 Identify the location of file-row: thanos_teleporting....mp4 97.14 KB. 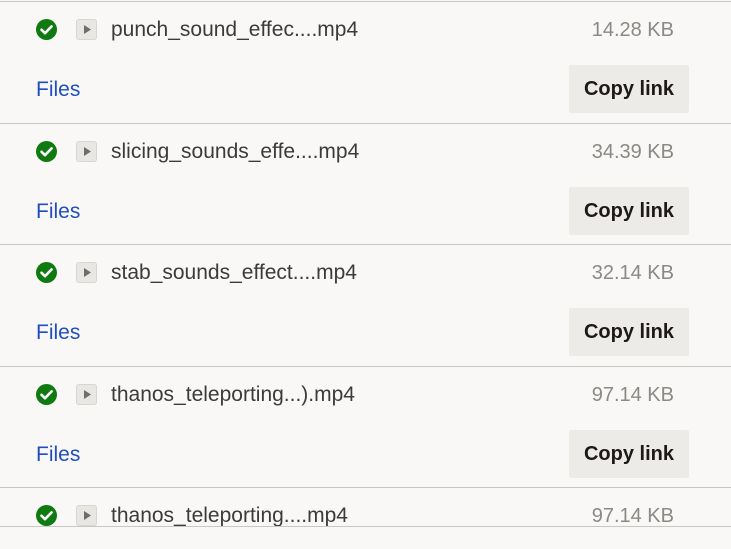
(365, 516).